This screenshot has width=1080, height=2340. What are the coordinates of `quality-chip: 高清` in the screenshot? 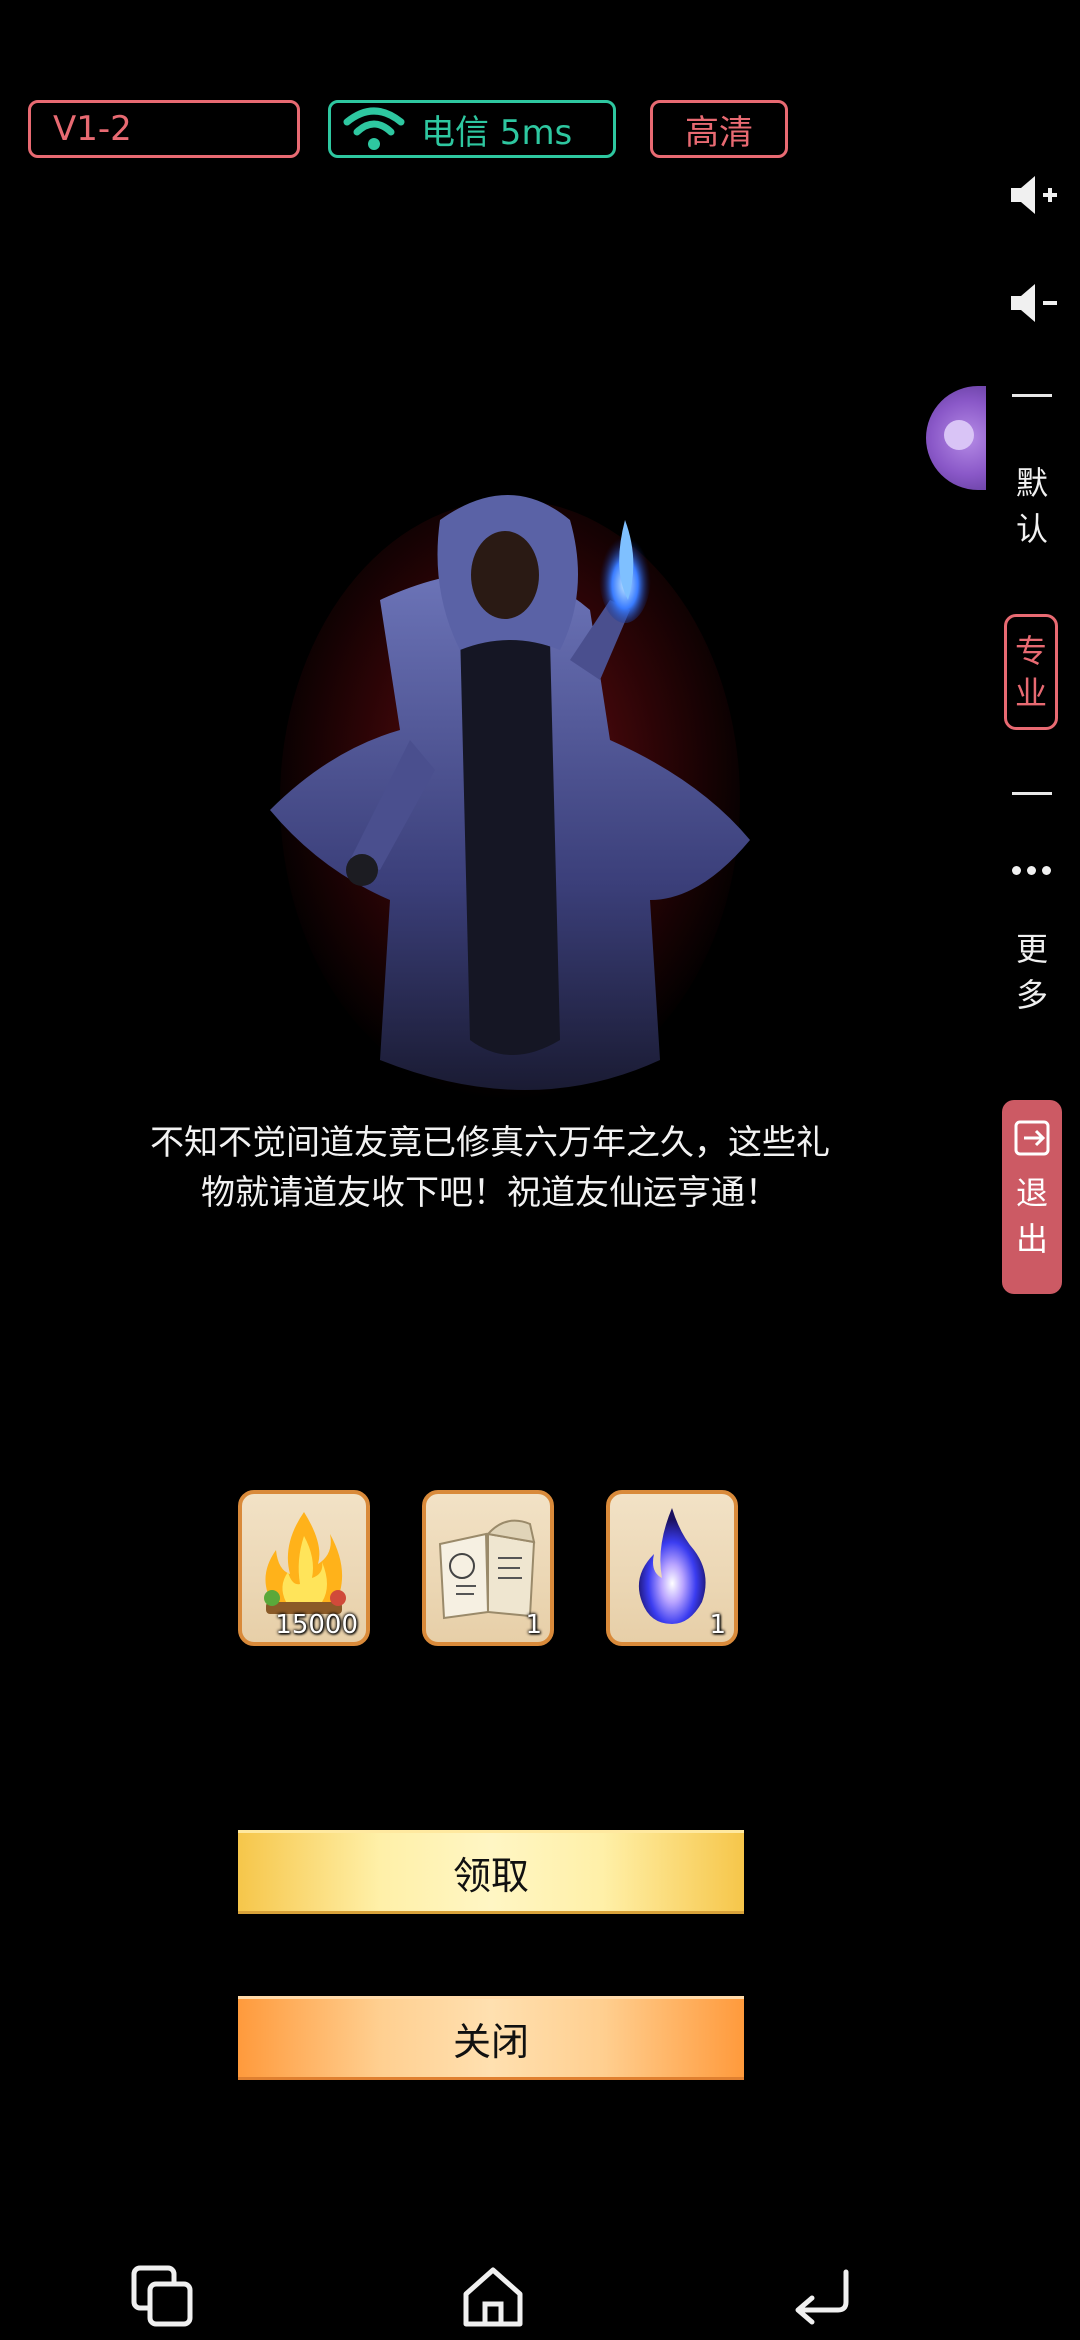 It's located at (719, 129).